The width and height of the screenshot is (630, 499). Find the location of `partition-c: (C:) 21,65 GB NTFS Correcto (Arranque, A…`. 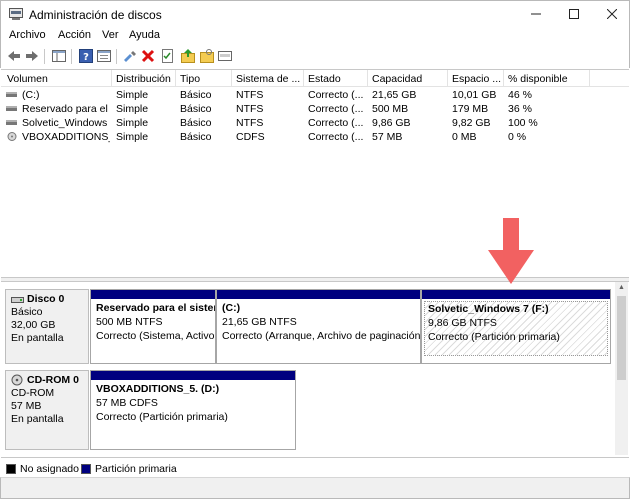

partition-c: (C:) 21,65 GB NTFS Correcto (Arranque, A… is located at coordinates (318, 326).